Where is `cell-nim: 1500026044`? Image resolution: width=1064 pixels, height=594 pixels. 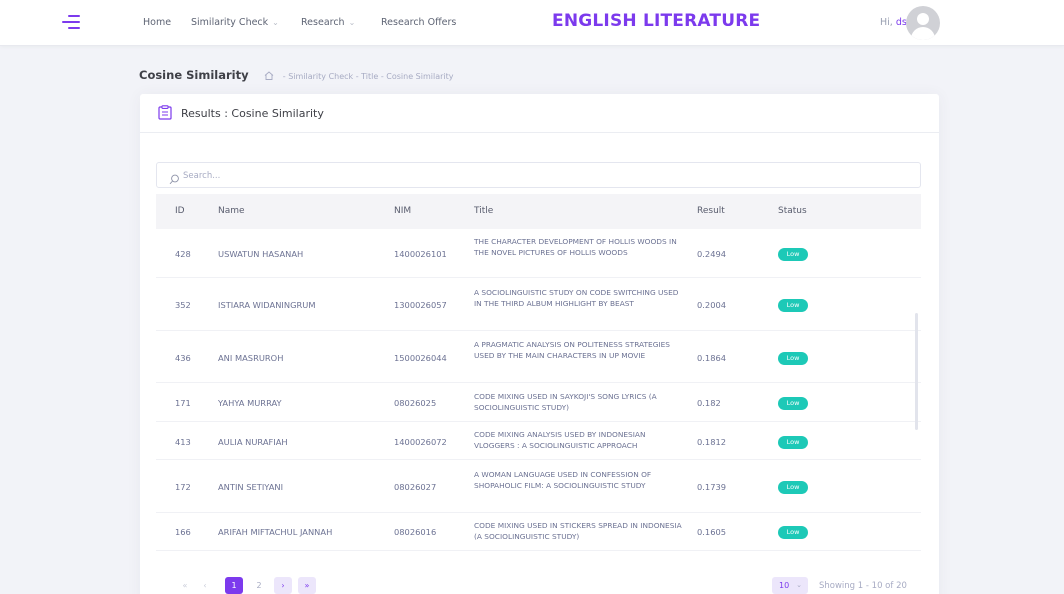 cell-nim: 1500026044 is located at coordinates (420, 358).